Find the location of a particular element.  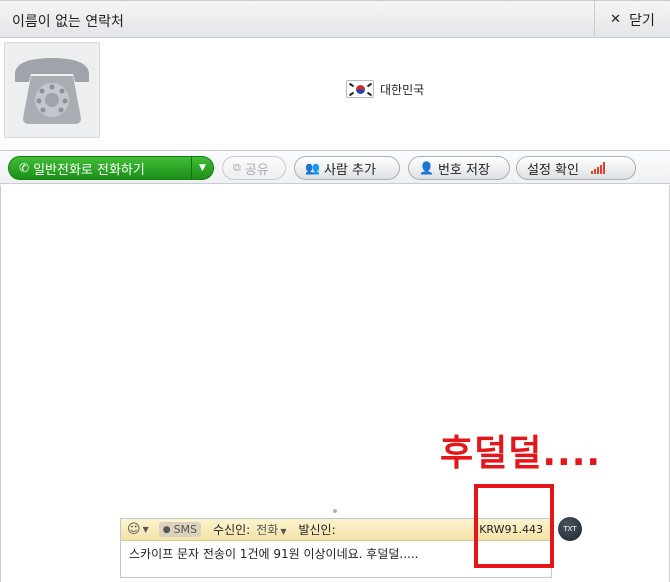

call-label: 일반전화로 전화하기 is located at coordinates (89, 170).